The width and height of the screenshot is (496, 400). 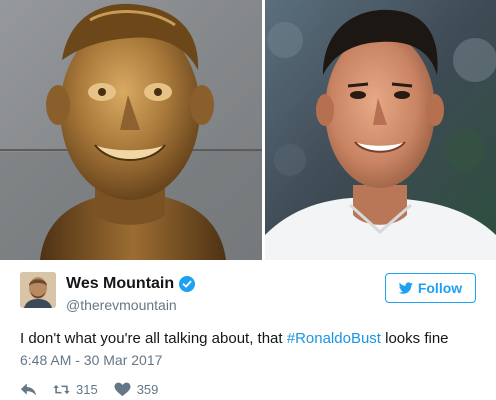 I want to click on hashtag-link: #RonaldoBust, so click(x=334, y=338).